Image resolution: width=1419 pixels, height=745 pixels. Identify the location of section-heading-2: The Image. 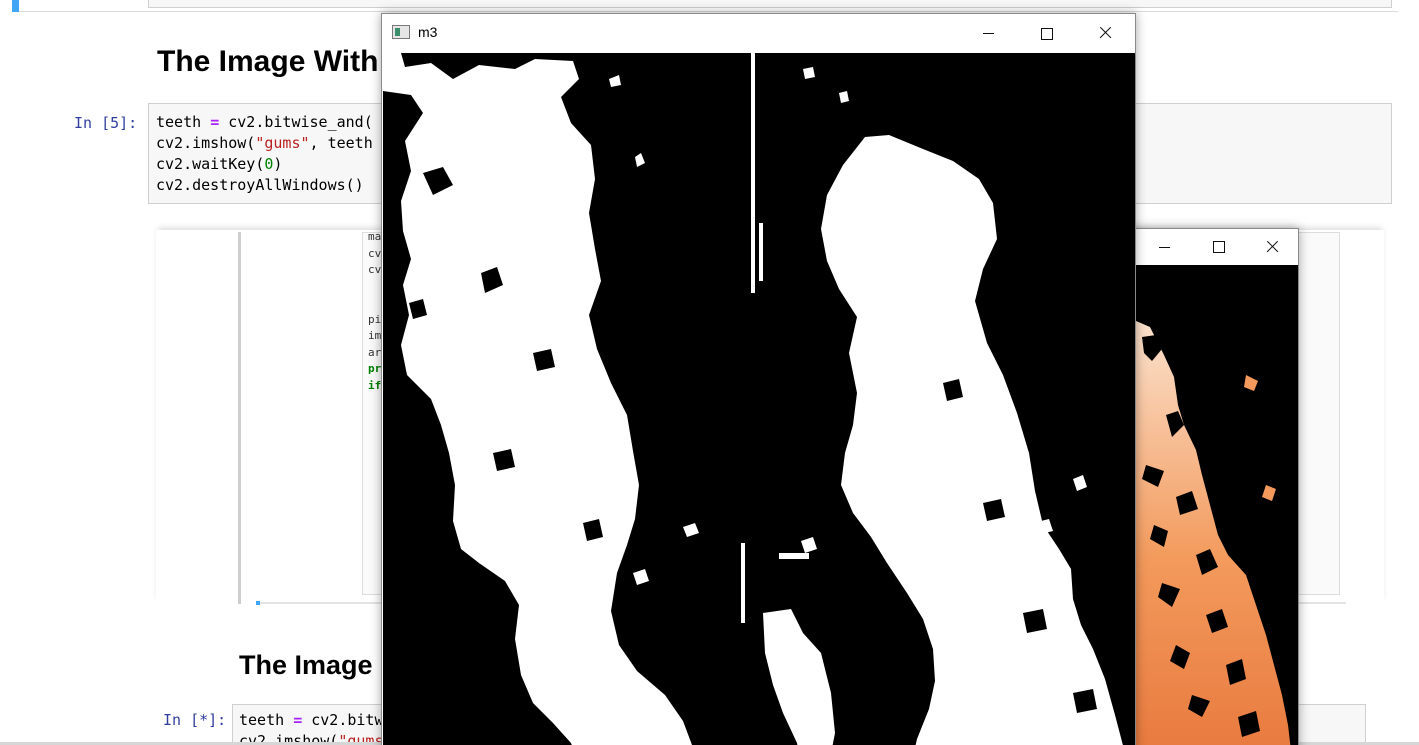
(306, 665).